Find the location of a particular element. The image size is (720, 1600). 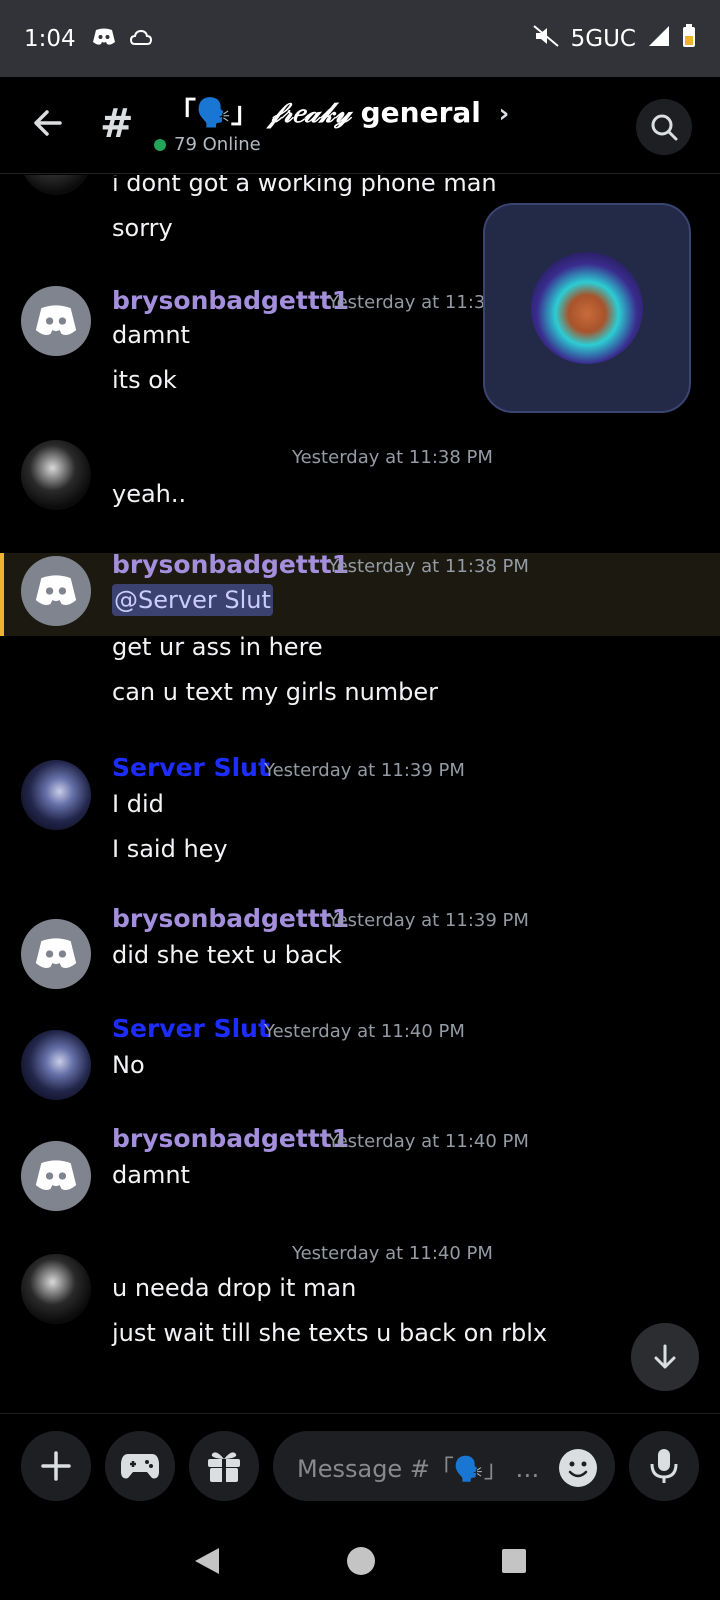

arrow-down-icon is located at coordinates (665, 1356).